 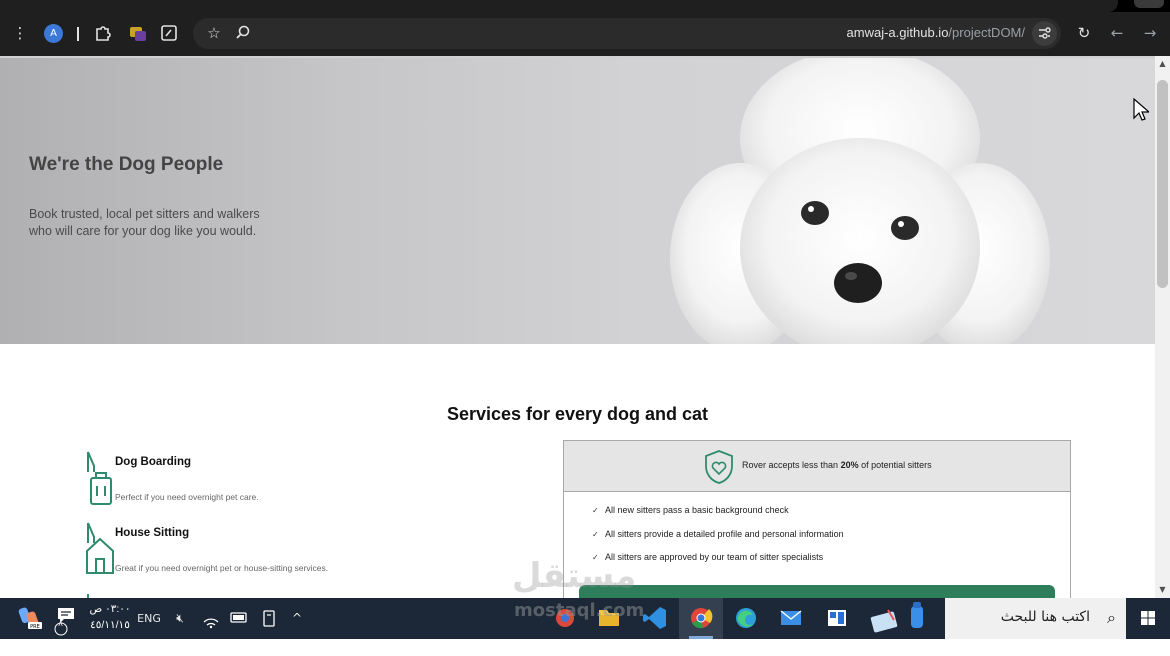 I want to click on clock-time: ٠٣:٠٠ ص, so click(x=110, y=609).